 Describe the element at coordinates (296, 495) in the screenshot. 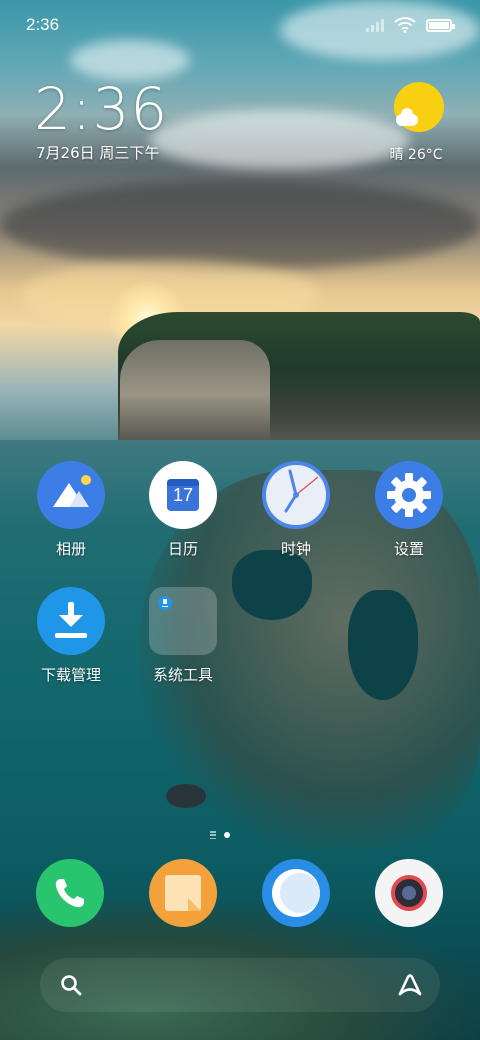

I see `clock-icon` at that location.